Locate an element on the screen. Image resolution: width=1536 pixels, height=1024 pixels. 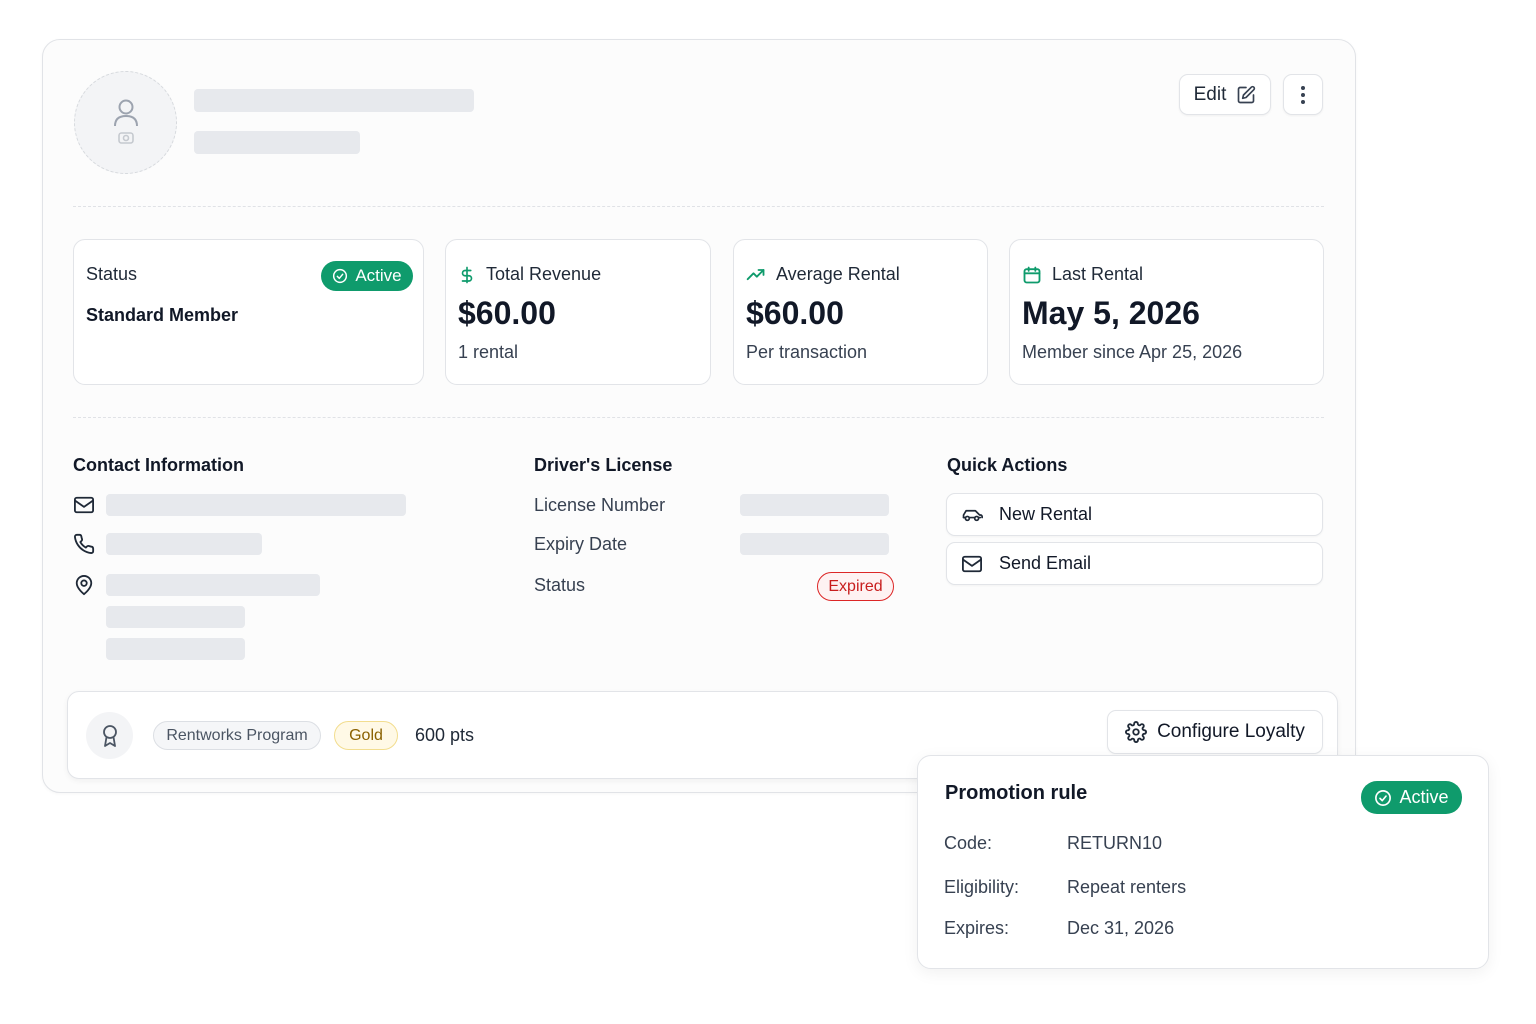
average-rental-label: Average Rental is located at coordinates (838, 274).